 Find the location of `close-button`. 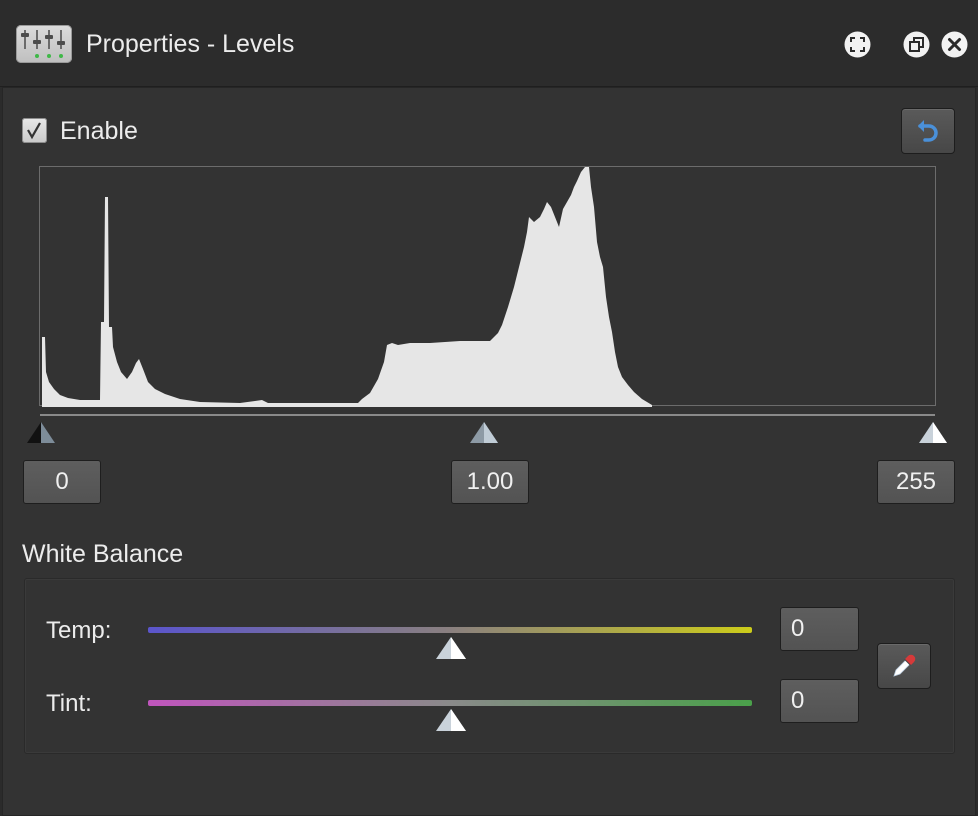

close-button is located at coordinates (954, 44).